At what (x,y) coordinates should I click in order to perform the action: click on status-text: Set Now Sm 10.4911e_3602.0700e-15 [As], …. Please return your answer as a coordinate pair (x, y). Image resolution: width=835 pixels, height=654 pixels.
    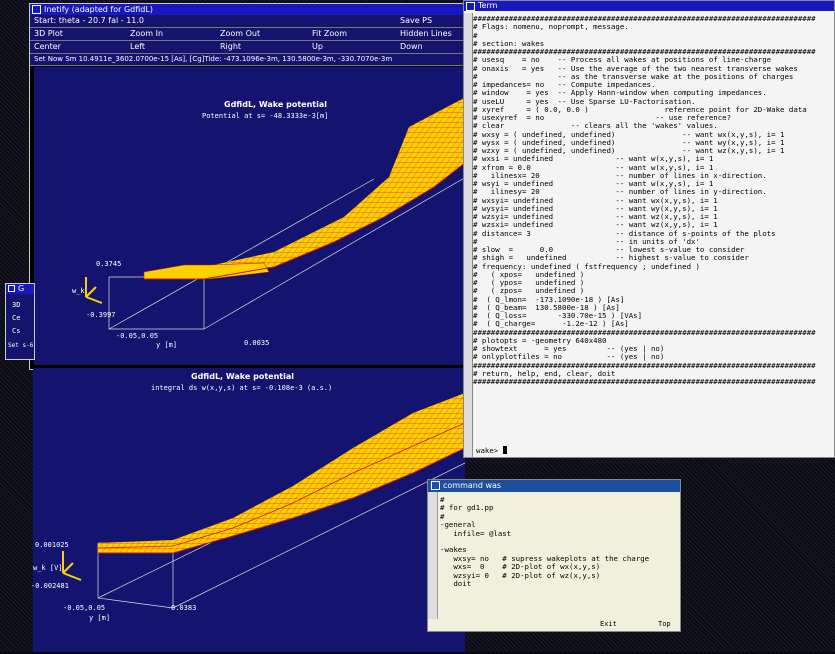
    Looking at the image, I should click on (213, 59).